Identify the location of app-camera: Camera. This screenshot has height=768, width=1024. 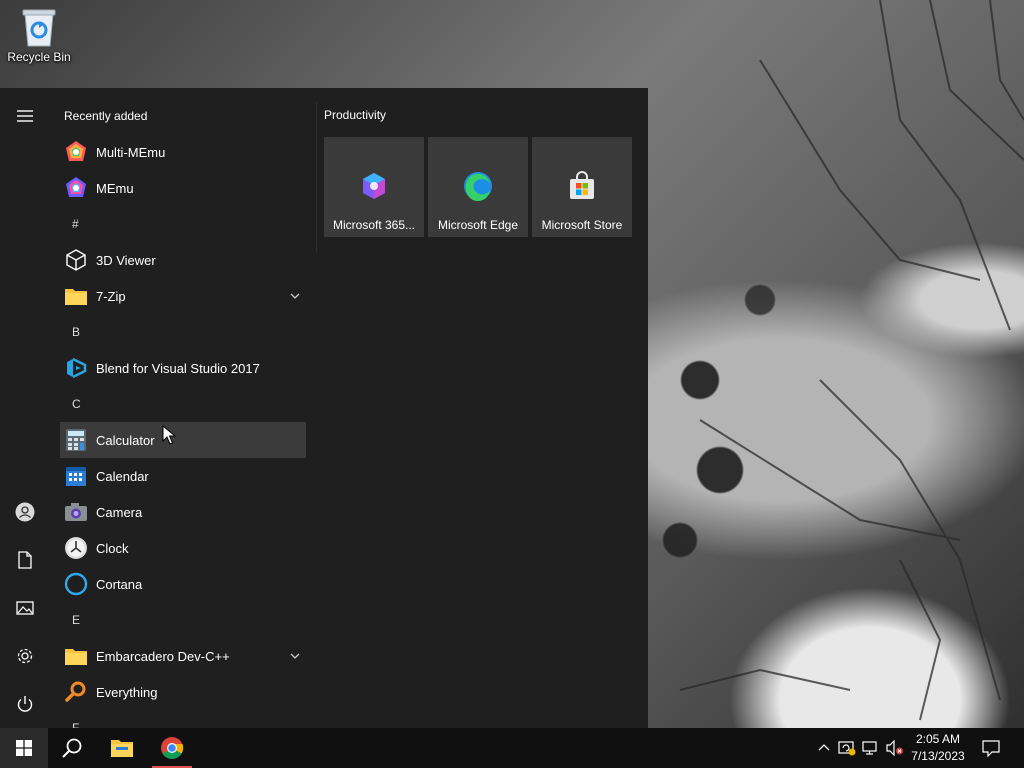
(183, 512).